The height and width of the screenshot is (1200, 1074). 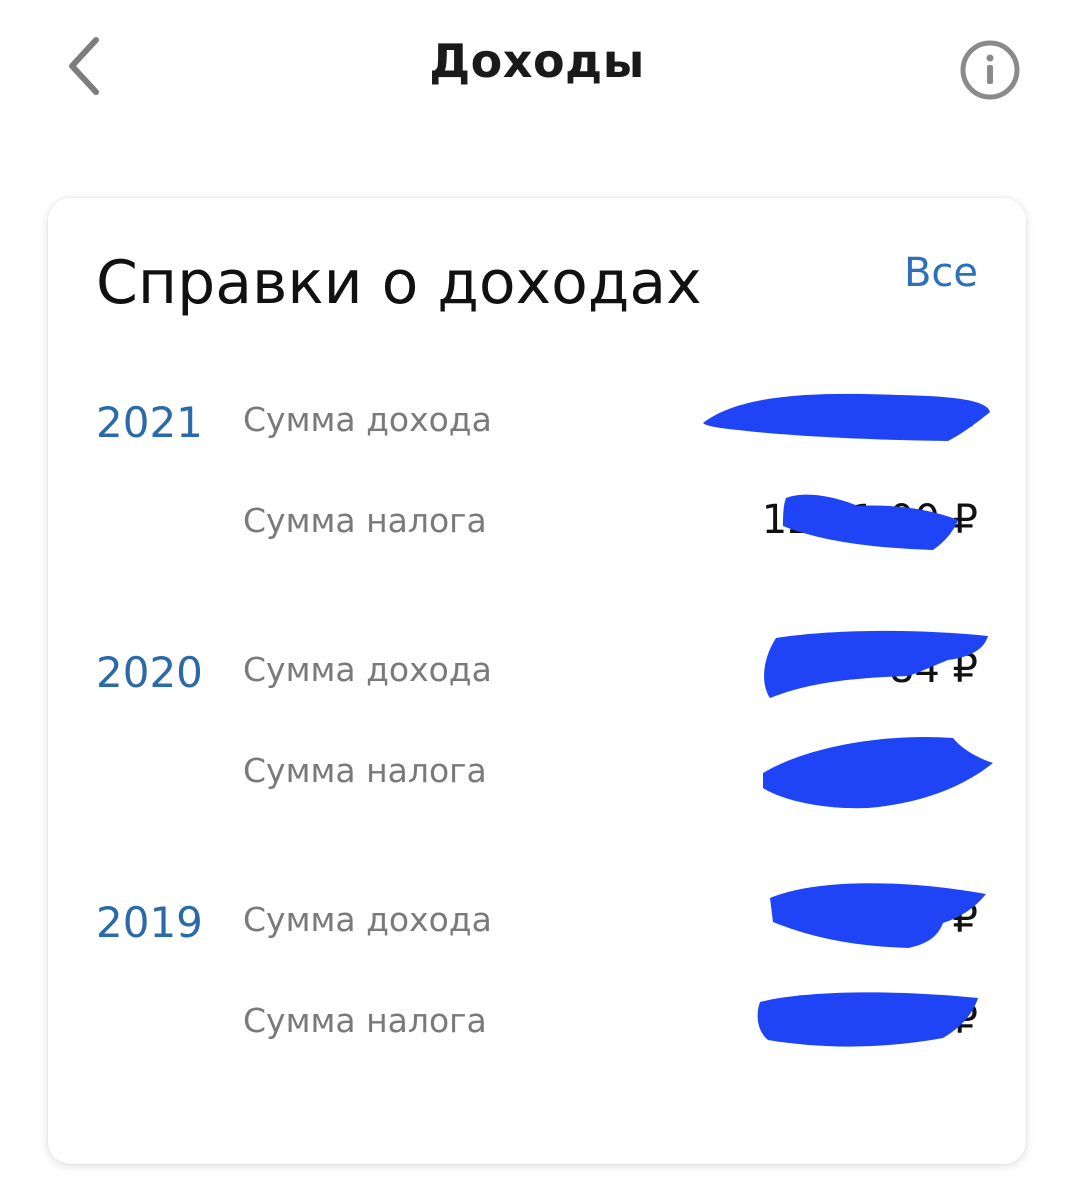 What do you see at coordinates (537, 1029) in the screenshot?
I see `tax-row: Сумма налога 11 ₽` at bounding box center [537, 1029].